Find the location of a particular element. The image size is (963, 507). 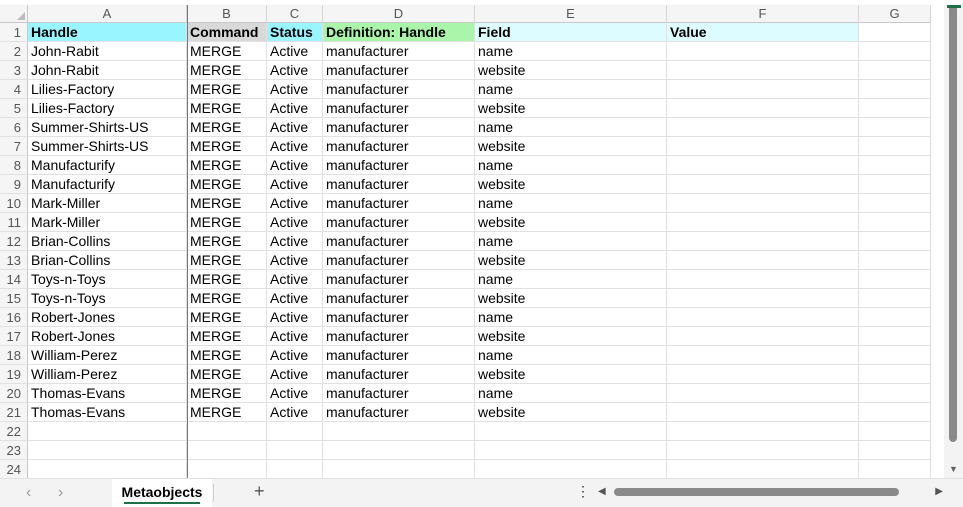

more-options-icon: ⋮ is located at coordinates (583, 491).